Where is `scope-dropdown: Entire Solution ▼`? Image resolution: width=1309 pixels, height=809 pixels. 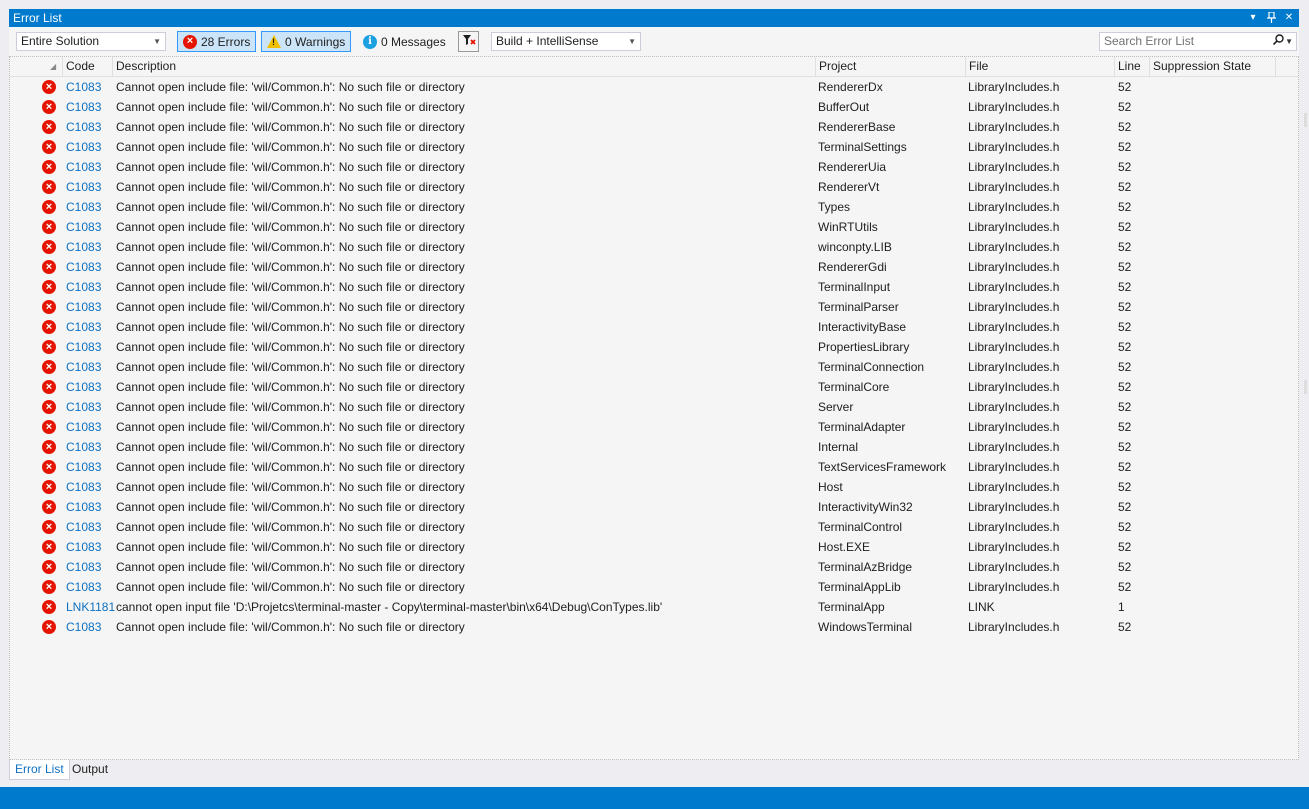
scope-dropdown: Entire Solution ▼ is located at coordinates (91, 41).